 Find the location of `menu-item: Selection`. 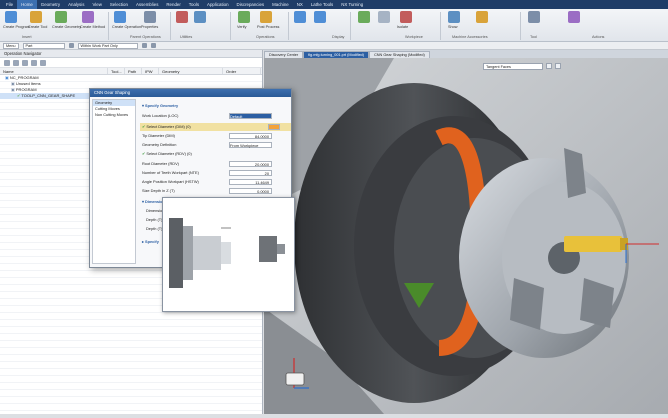

menu-item: Selection is located at coordinates (119, 4).